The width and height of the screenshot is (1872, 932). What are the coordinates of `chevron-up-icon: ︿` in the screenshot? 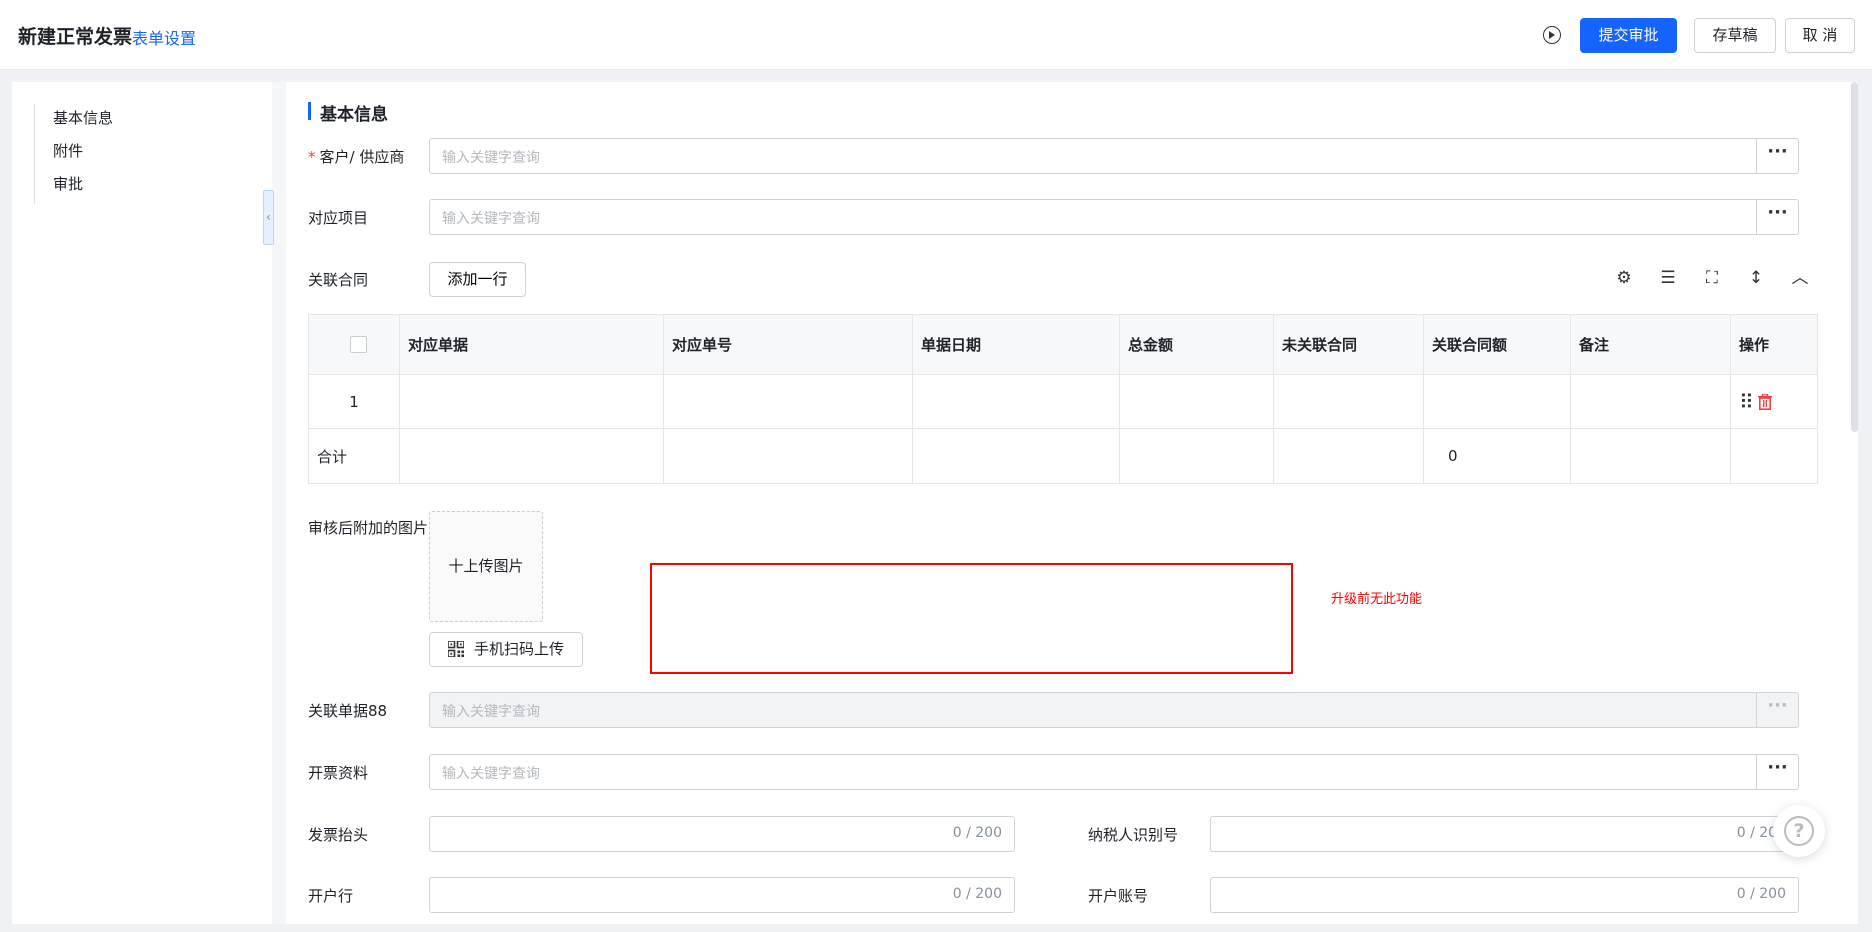 It's located at (1800, 278).